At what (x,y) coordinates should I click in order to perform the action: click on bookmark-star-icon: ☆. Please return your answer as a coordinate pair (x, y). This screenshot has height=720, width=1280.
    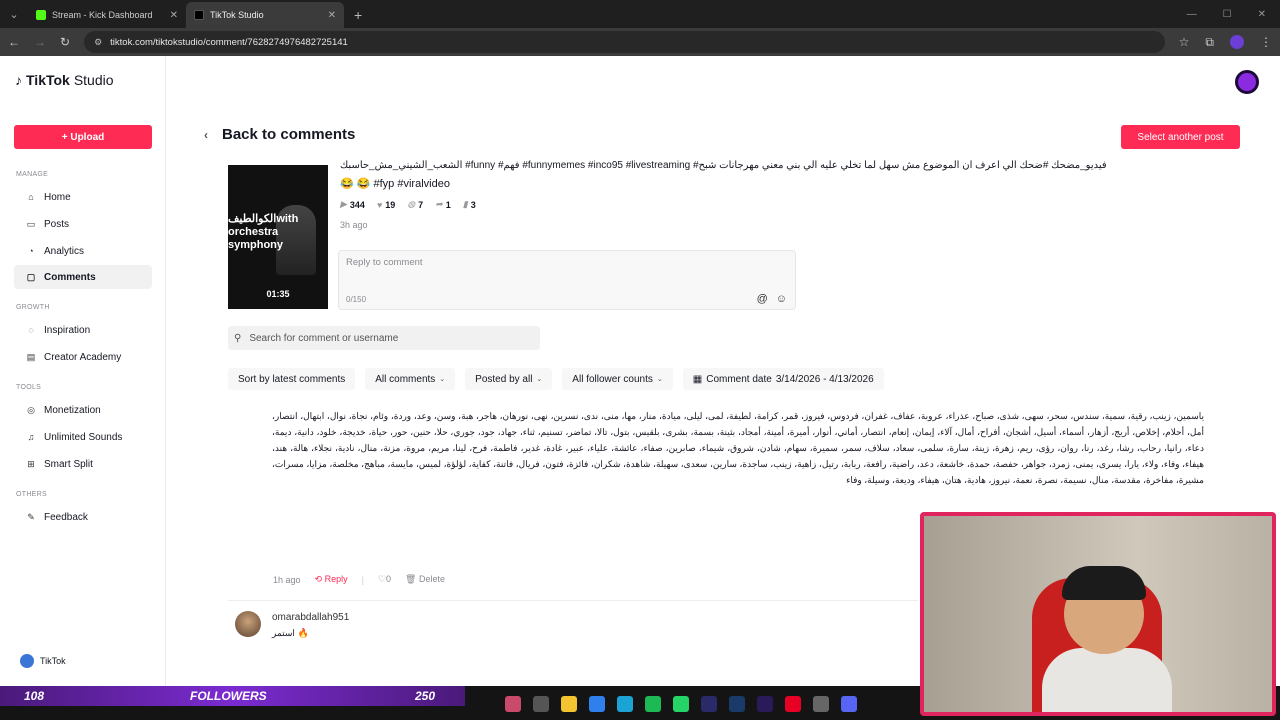
    Looking at the image, I should click on (1184, 42).